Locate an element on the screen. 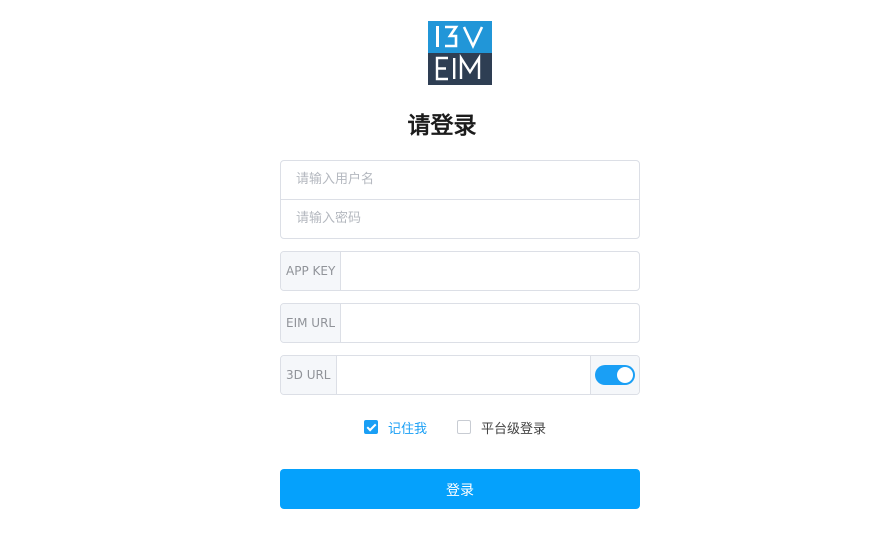  app-key-field: APP KEY is located at coordinates (460, 271).